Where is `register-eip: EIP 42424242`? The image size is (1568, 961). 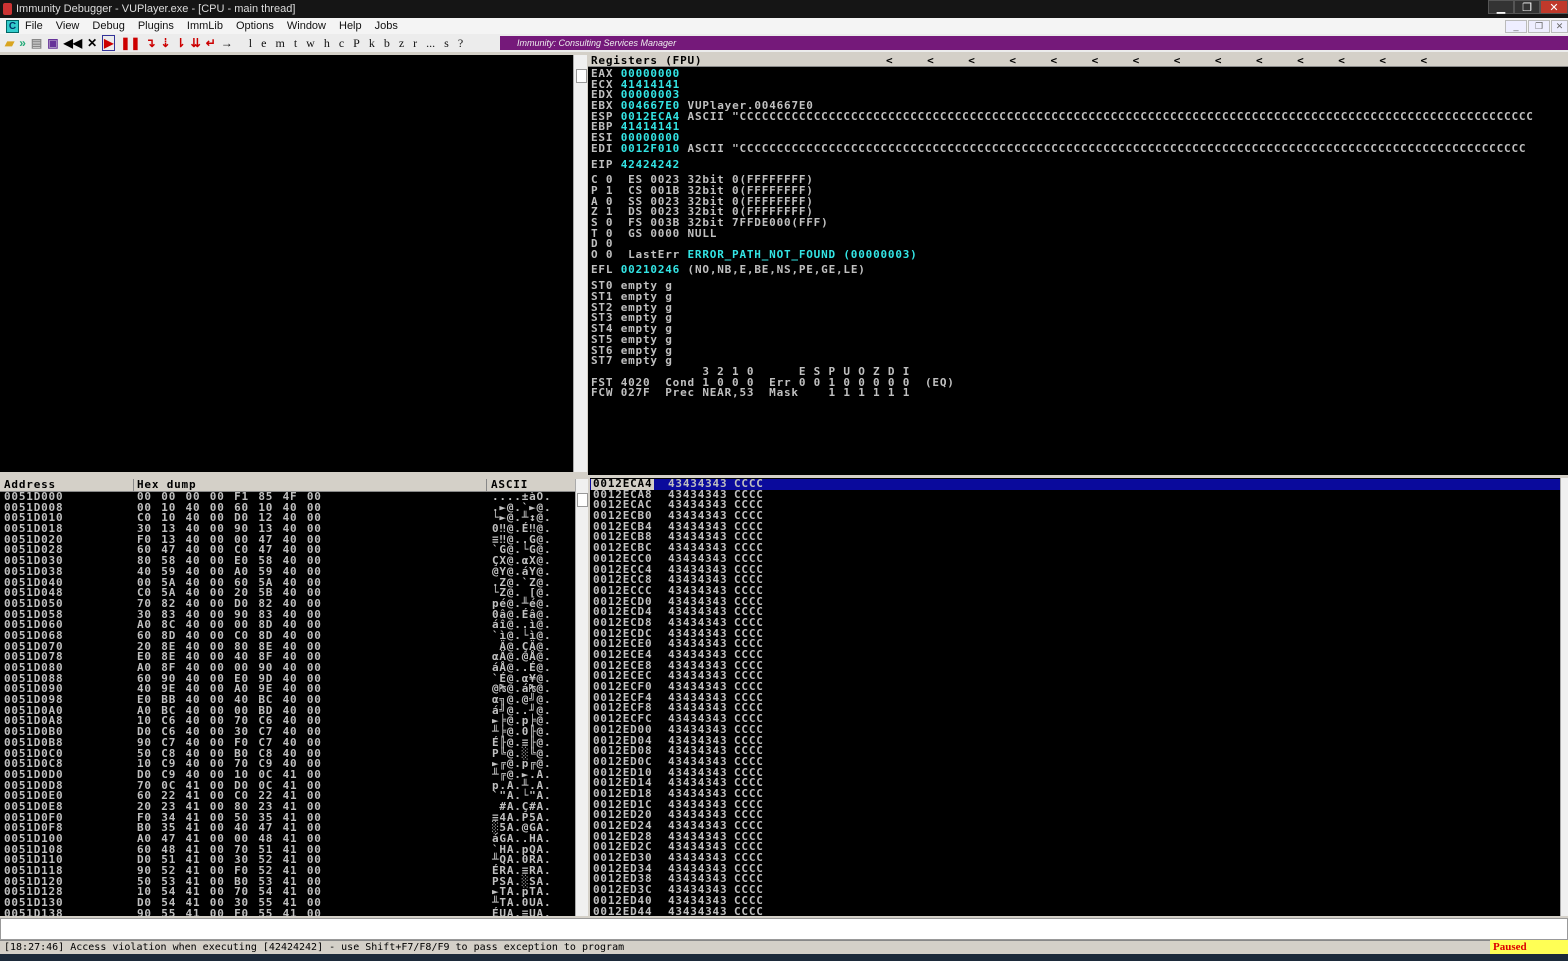
register-eip: EIP 42424242 is located at coordinates (1079, 164).